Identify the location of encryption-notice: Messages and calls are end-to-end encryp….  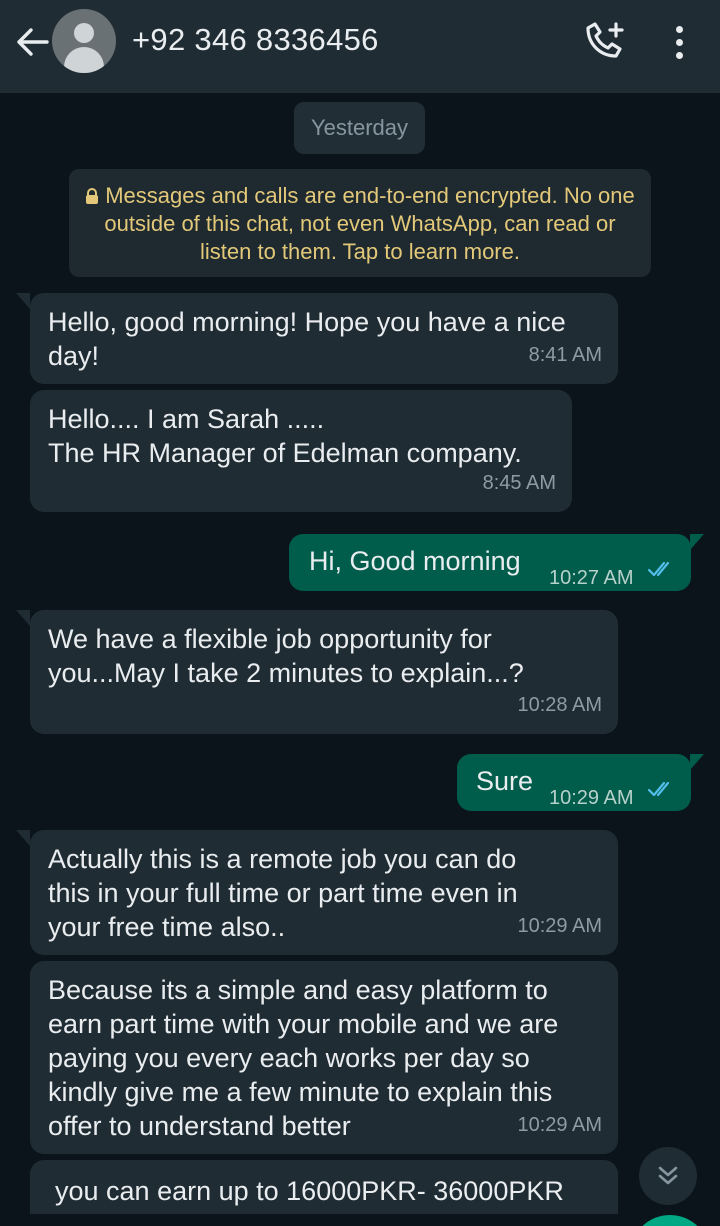
(360, 223).